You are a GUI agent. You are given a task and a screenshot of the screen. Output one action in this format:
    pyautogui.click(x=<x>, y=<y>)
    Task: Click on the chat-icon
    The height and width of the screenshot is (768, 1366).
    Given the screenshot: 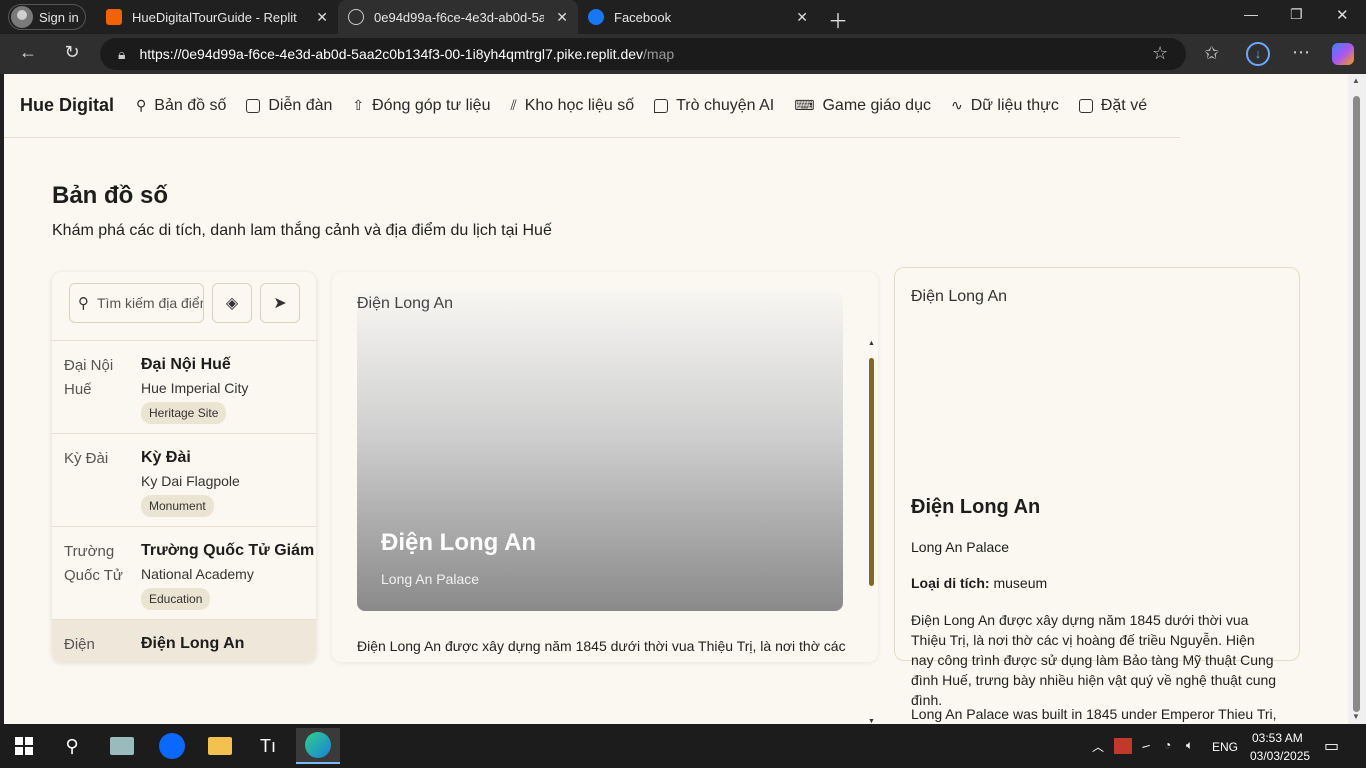 What is the action you would take?
    pyautogui.click(x=661, y=105)
    